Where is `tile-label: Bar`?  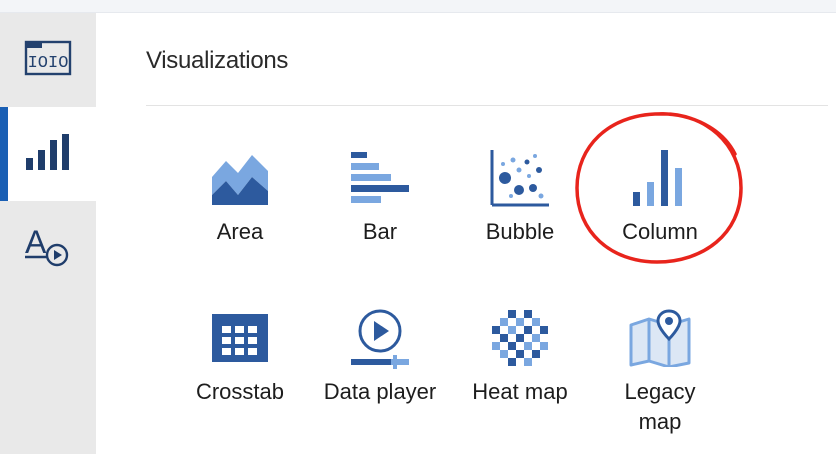 tile-label: Bar is located at coordinates (380, 231).